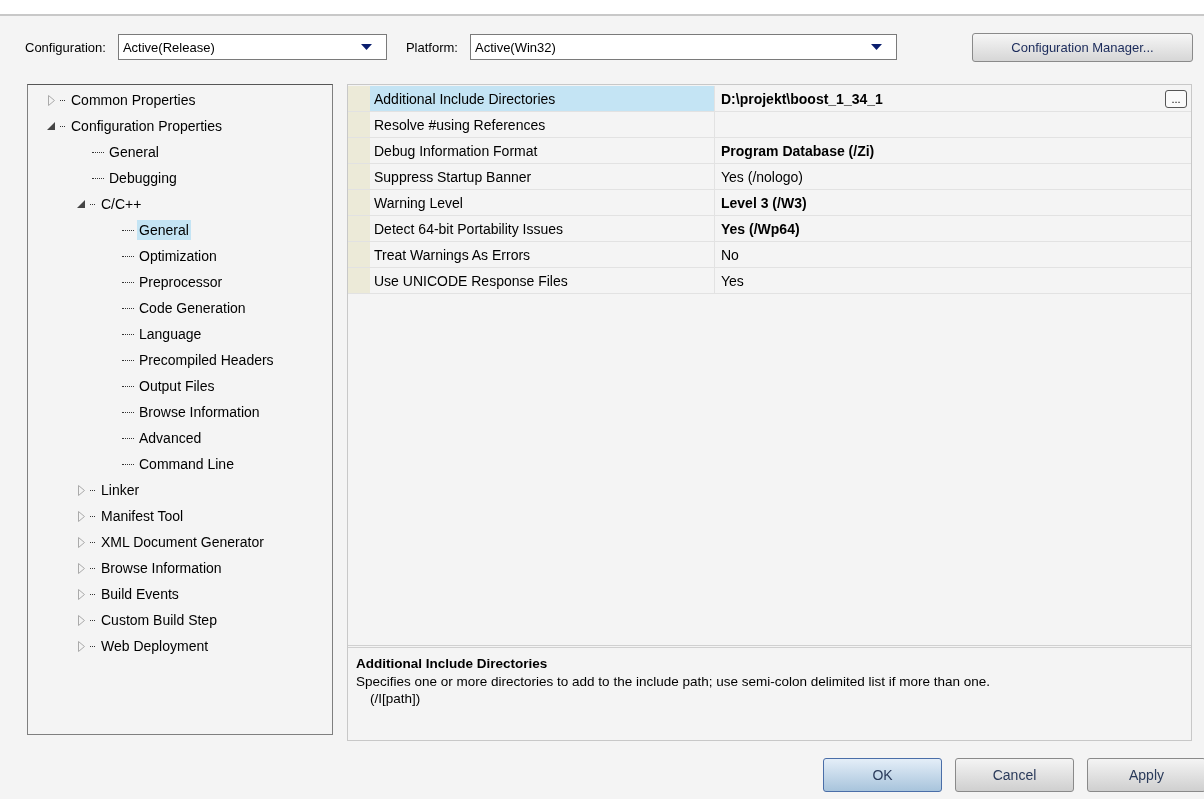 The width and height of the screenshot is (1204, 799). Describe the element at coordinates (760, 228) in the screenshot. I see `property-value: Yes (/Wp64)` at that location.